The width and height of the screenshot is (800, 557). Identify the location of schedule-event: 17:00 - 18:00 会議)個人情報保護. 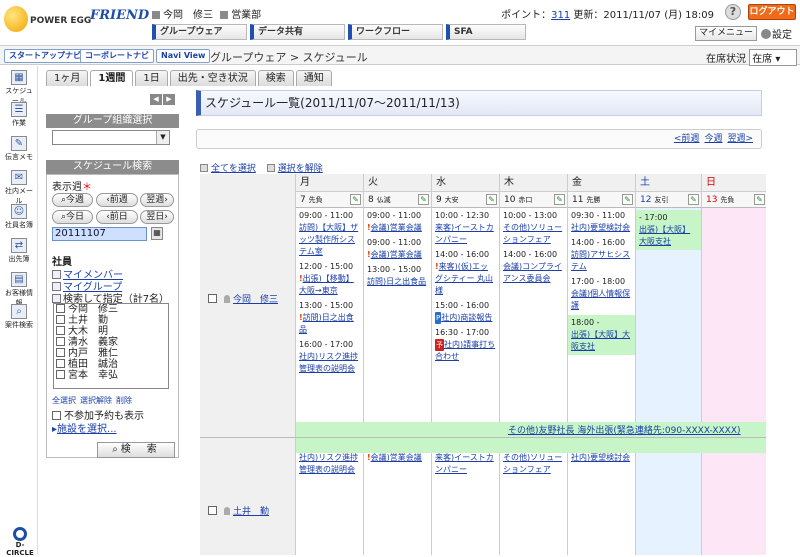
(601, 294).